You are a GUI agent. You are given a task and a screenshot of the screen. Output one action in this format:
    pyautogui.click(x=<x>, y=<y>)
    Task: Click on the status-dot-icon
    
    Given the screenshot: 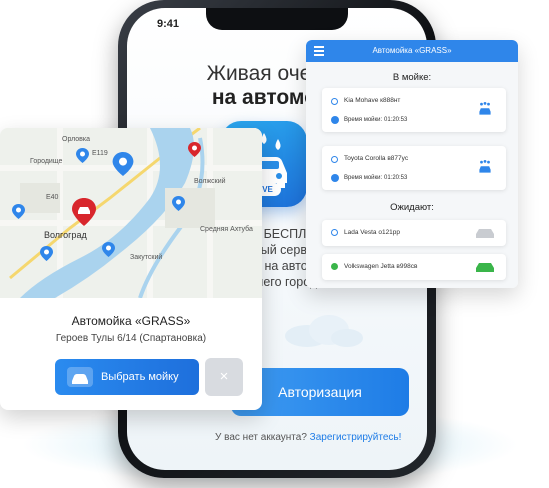 What is the action you would take?
    pyautogui.click(x=334, y=266)
    